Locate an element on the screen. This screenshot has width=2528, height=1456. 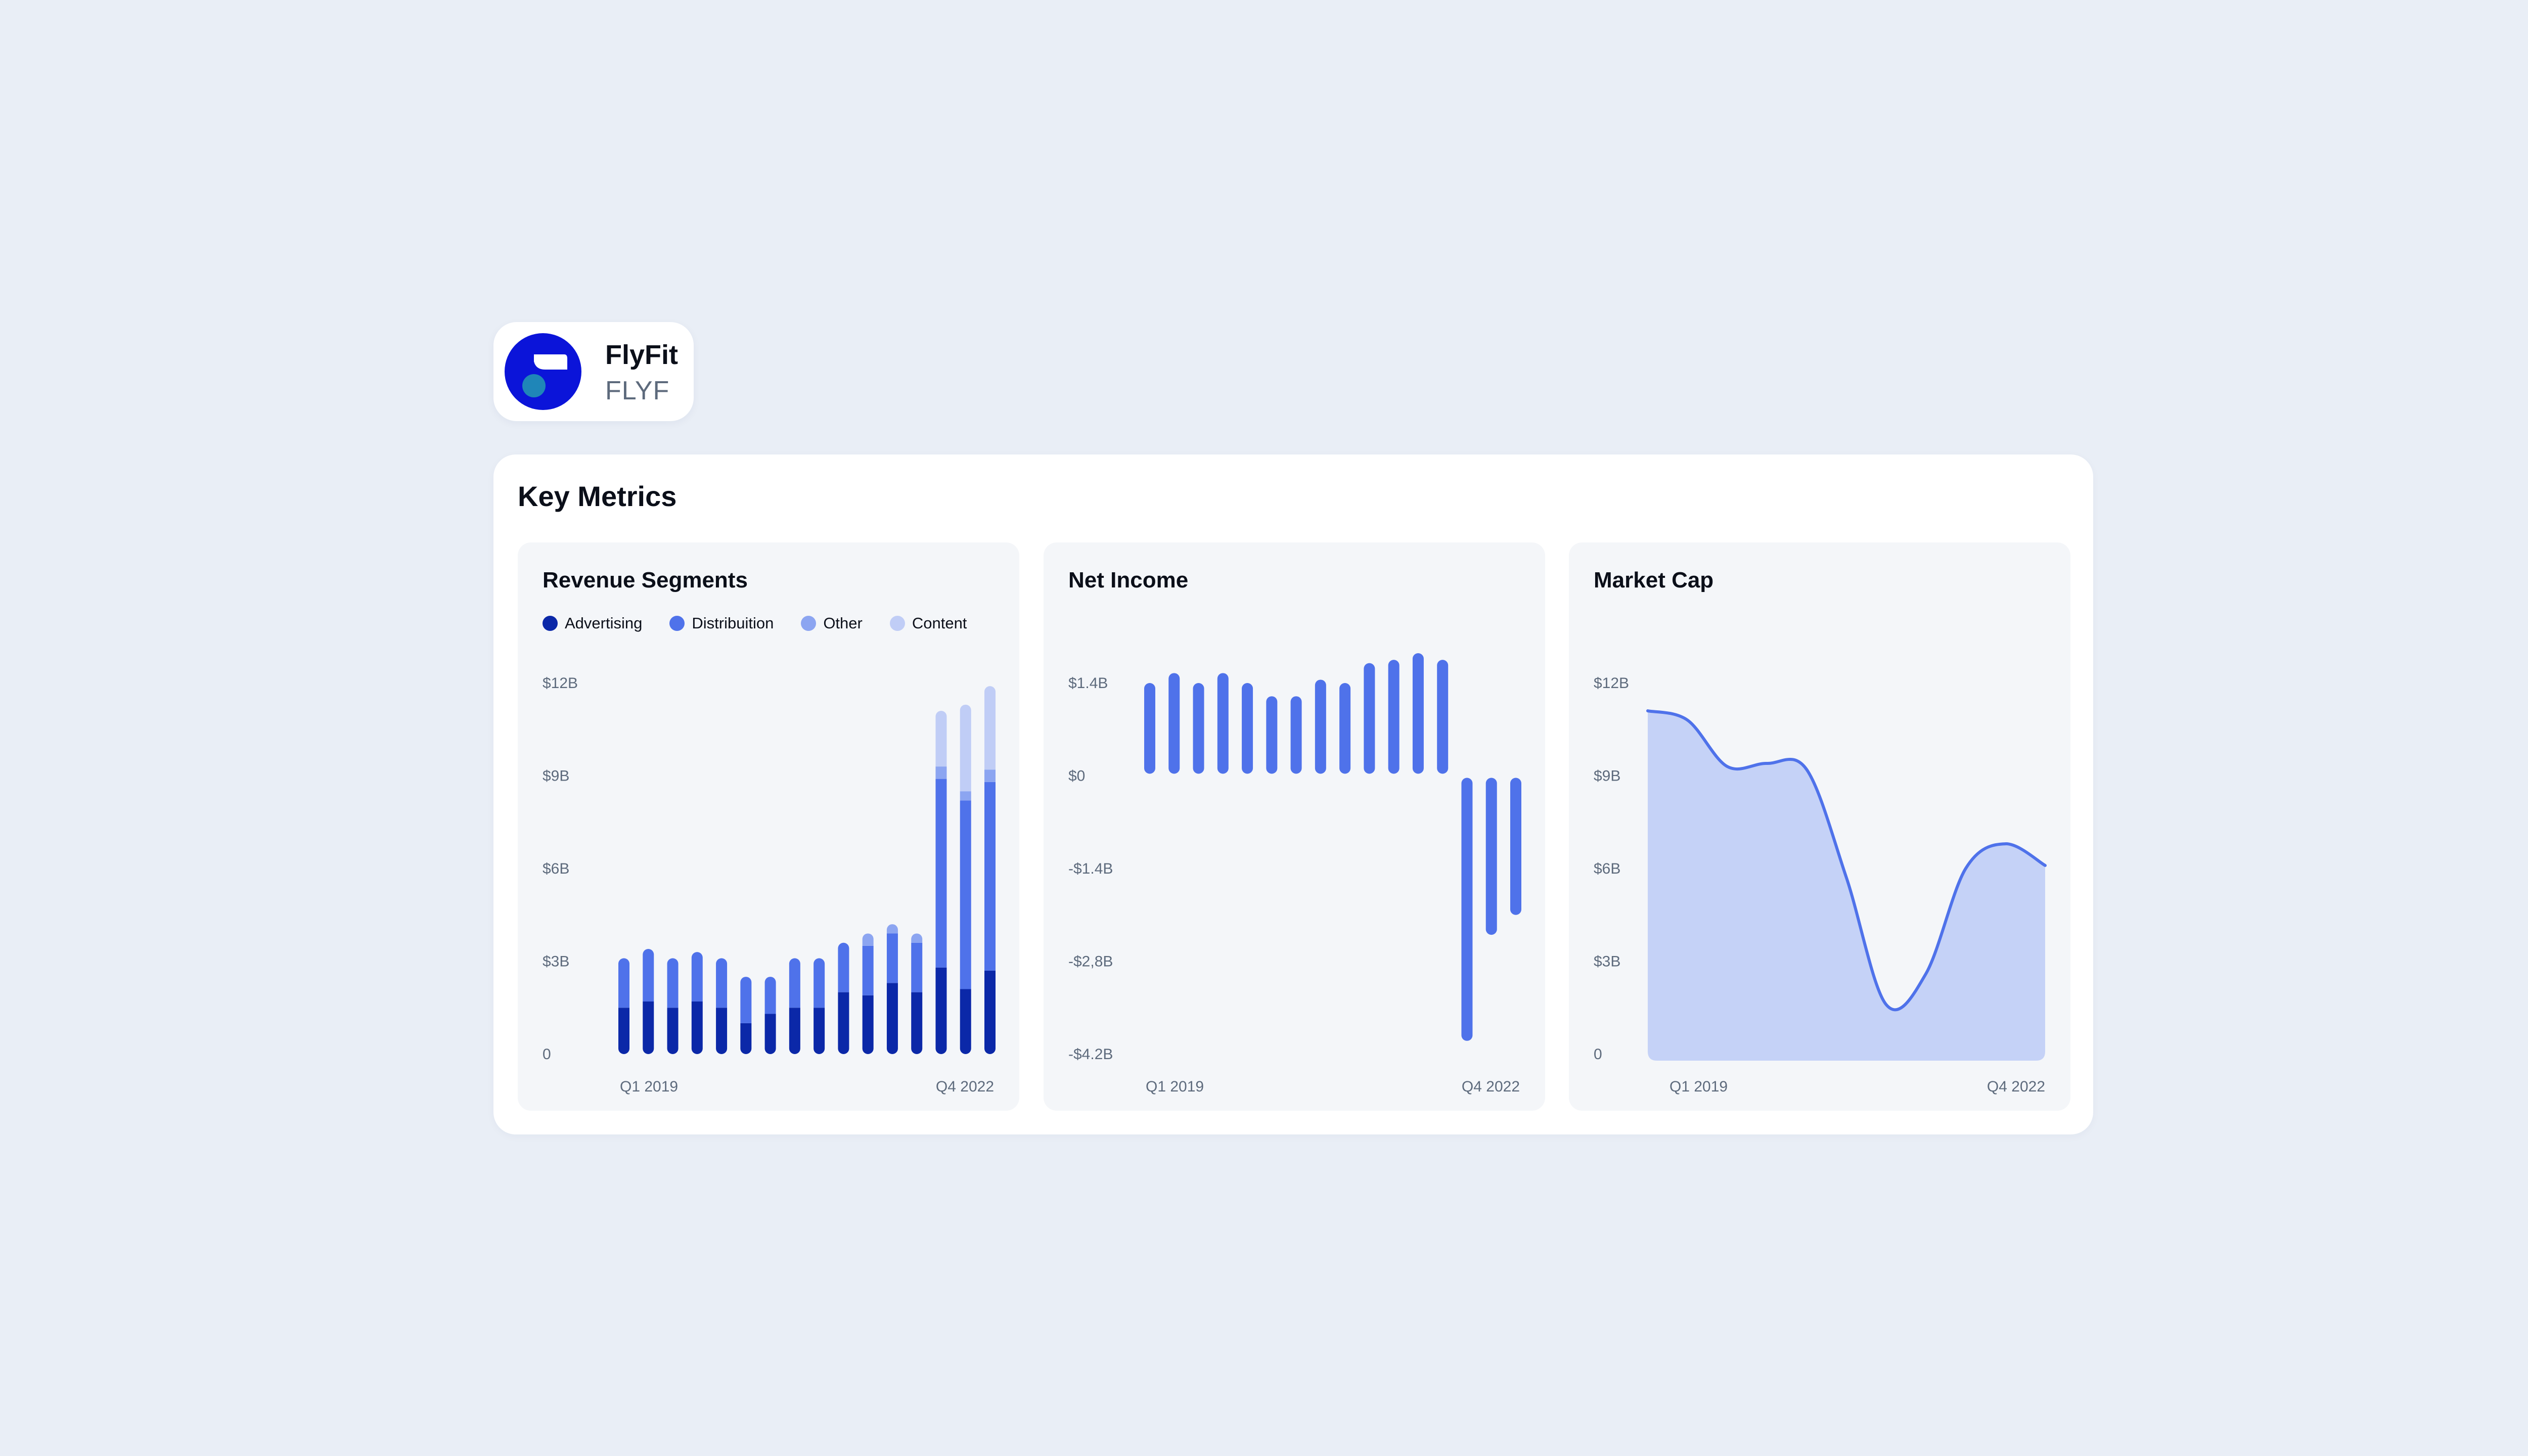
revenue-segments-chart: $12B $9B $6B $3B 0 Q1 2019 Q4 2022 is located at coordinates (770, 885).